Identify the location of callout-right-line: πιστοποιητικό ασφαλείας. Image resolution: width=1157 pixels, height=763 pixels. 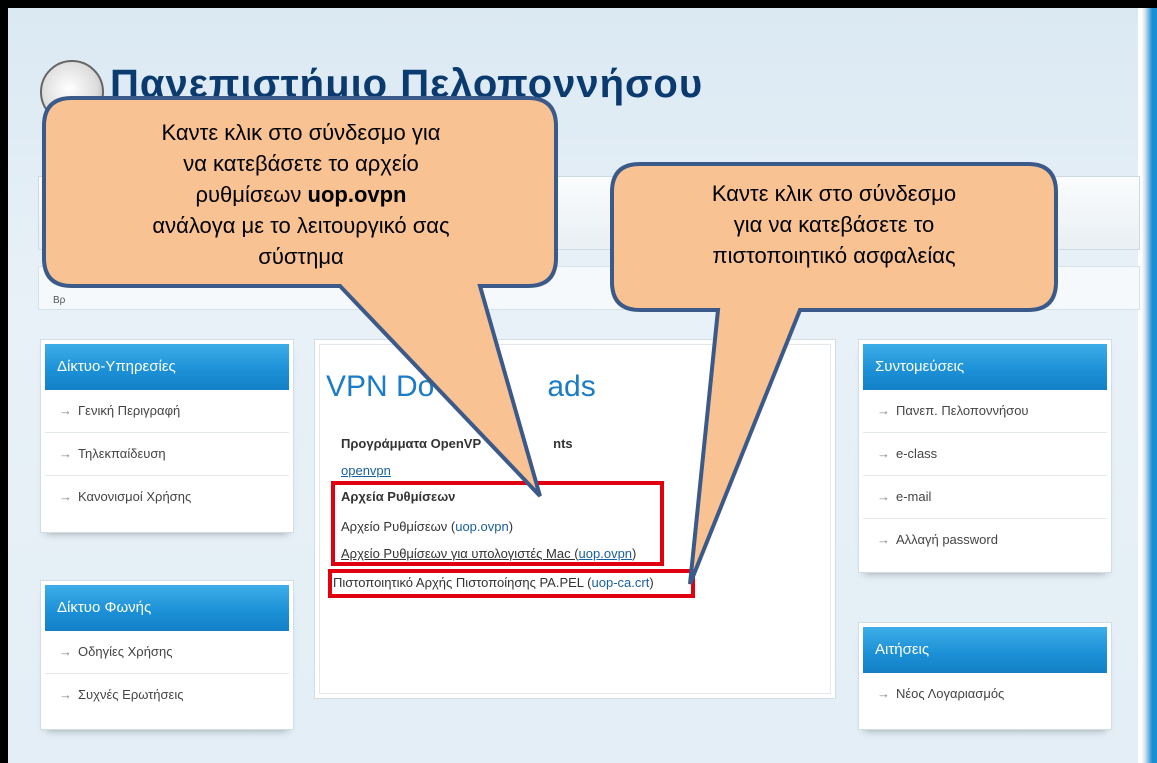
(834, 255).